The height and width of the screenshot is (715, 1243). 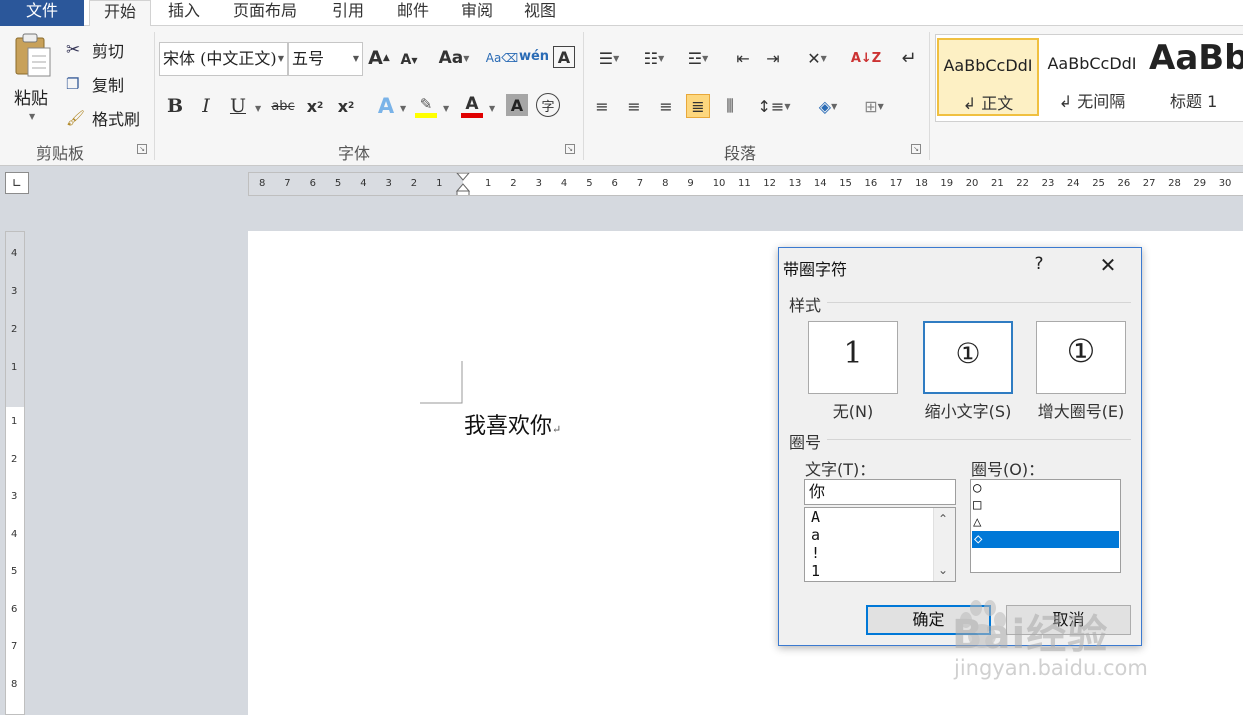 What do you see at coordinates (265, 13) in the screenshot?
I see `tab-page-layout: 页面布局` at bounding box center [265, 13].